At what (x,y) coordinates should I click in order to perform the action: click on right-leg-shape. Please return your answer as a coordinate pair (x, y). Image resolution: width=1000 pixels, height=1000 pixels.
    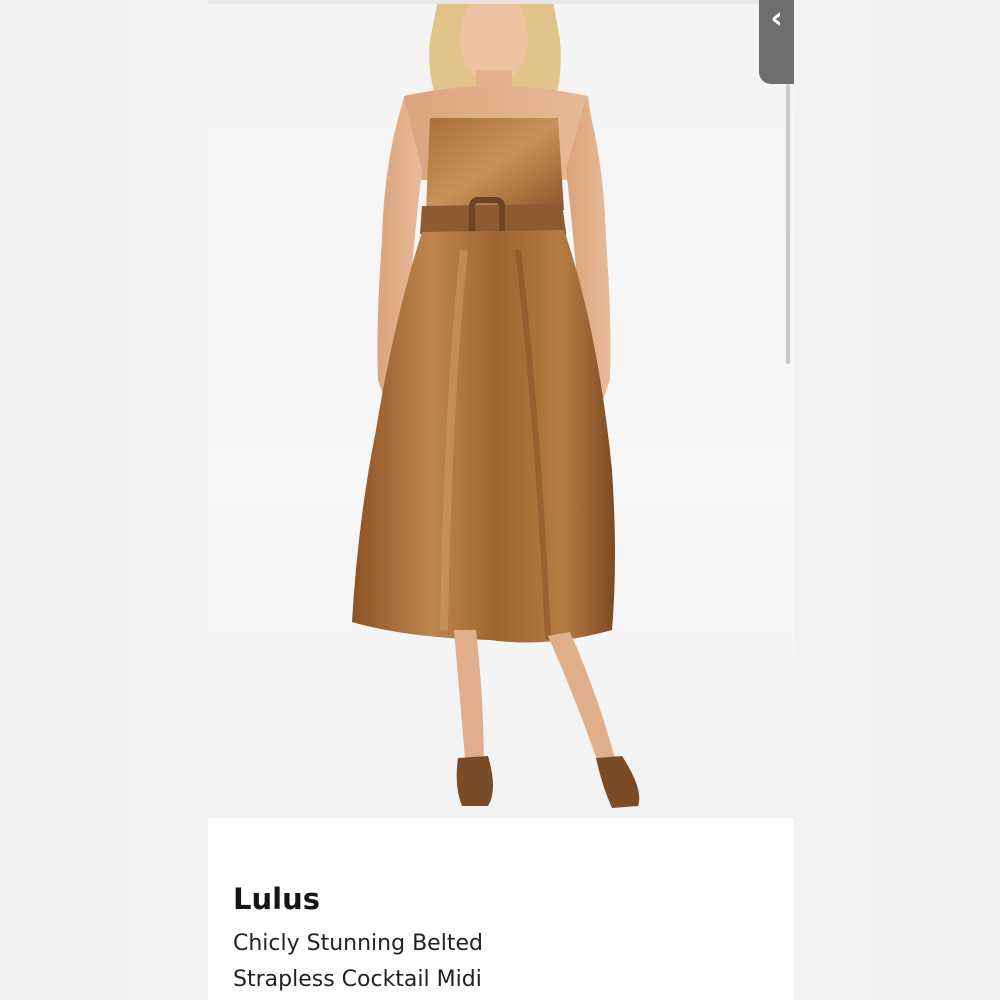
    Looking at the image, I should click on (583, 703).